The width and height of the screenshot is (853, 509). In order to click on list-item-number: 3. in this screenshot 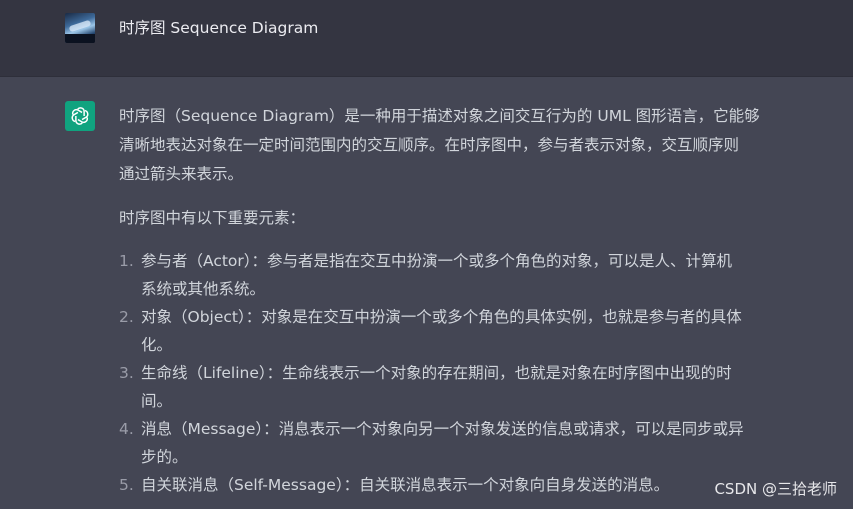, I will do `click(126, 373)`.